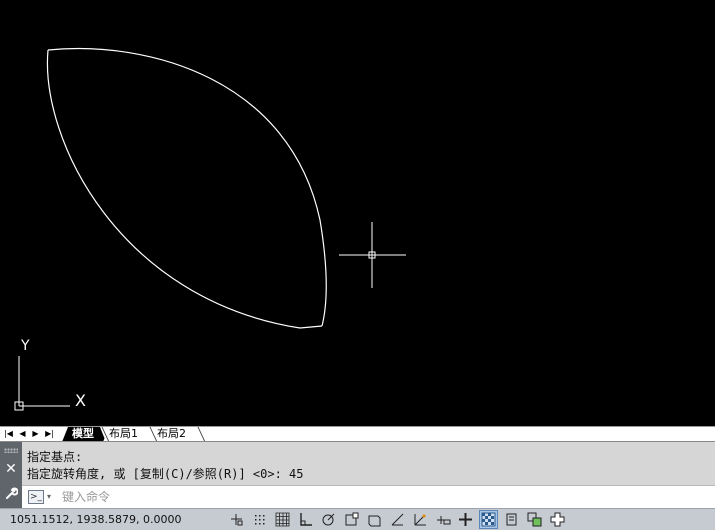 The height and width of the screenshot is (530, 715). I want to click on 3d-object-snap-icon, so click(374, 519).